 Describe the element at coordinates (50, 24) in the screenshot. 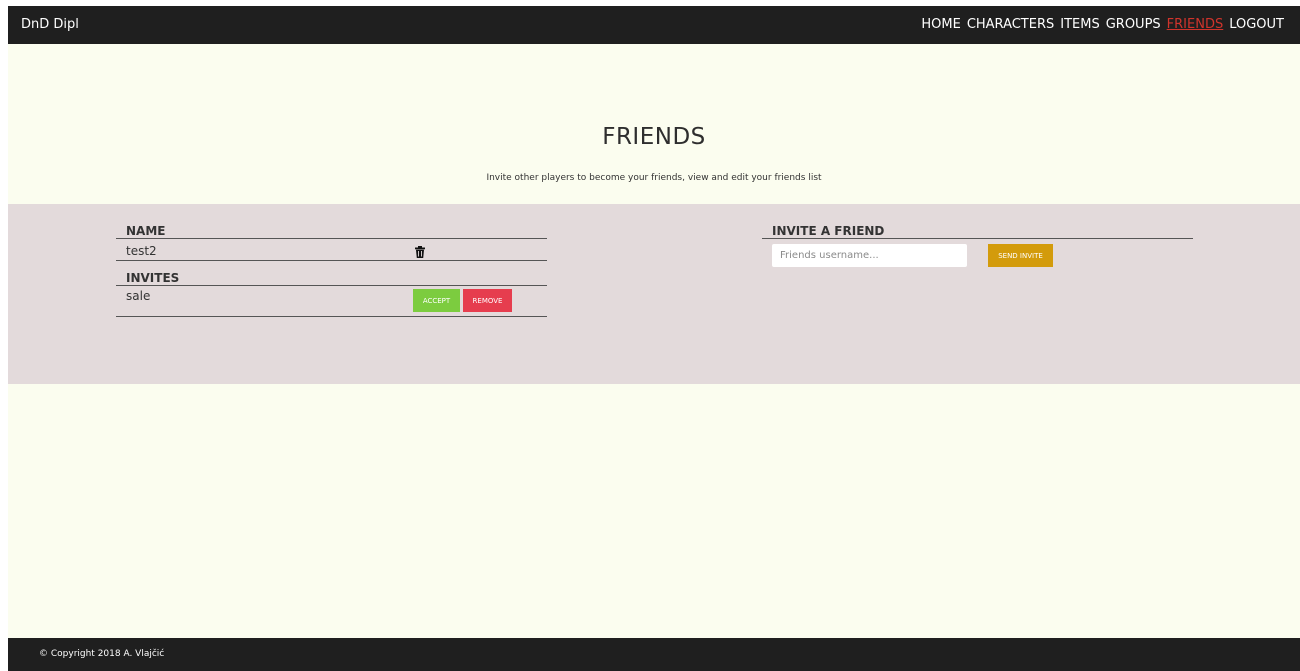

I see `brand-logo: DnD Dipl` at that location.